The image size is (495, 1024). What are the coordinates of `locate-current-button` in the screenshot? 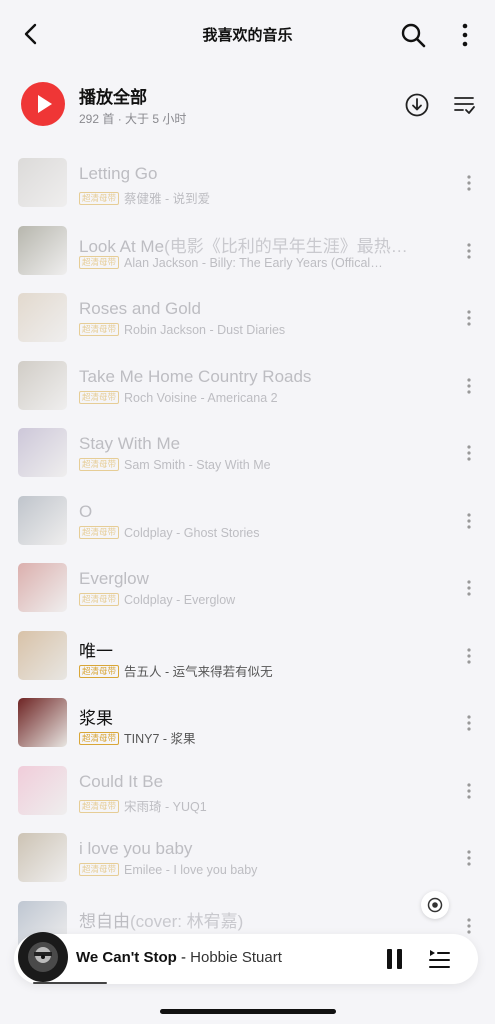 It's located at (435, 905).